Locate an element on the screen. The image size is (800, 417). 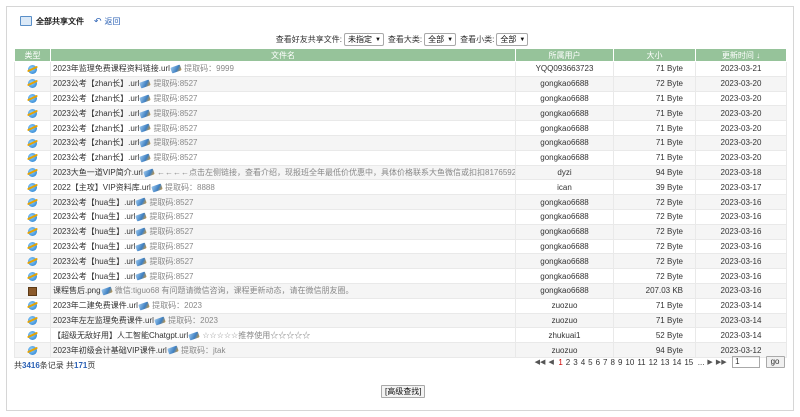
page-link: 12 is located at coordinates (653, 362).